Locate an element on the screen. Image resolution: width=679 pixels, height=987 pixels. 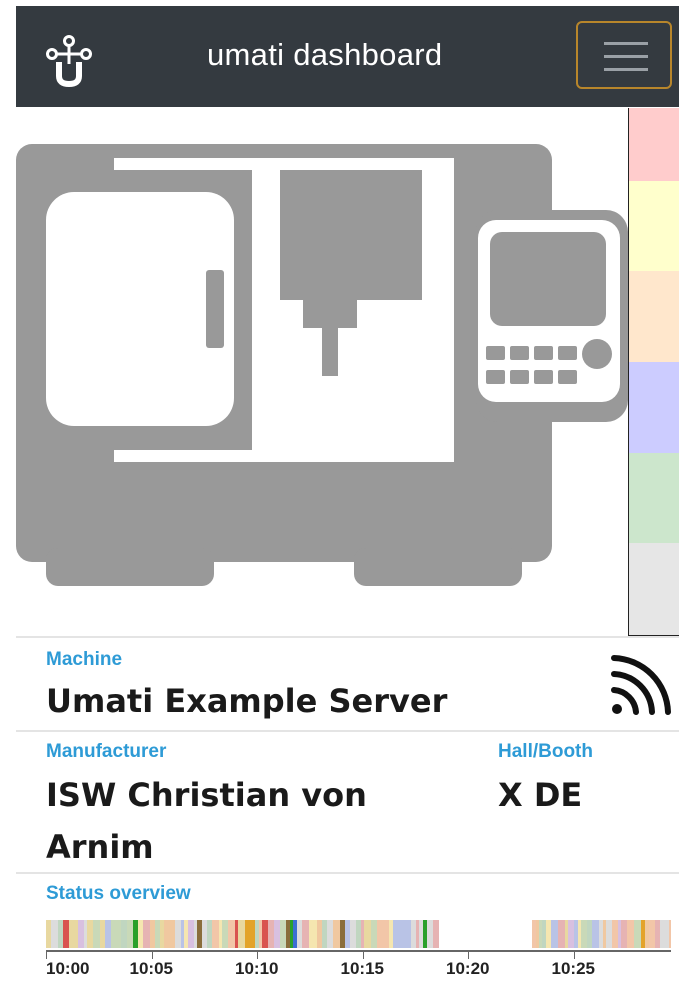
top-navbar: umati dashboard is located at coordinates (347, 56).